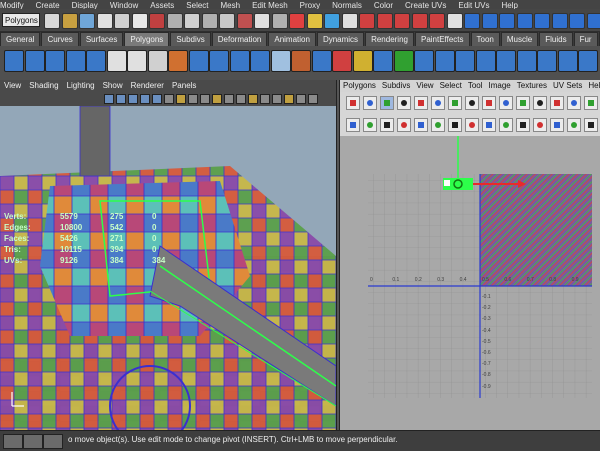 This screenshot has width=600, height=451. I want to click on menu-item: Assets, so click(162, 5).